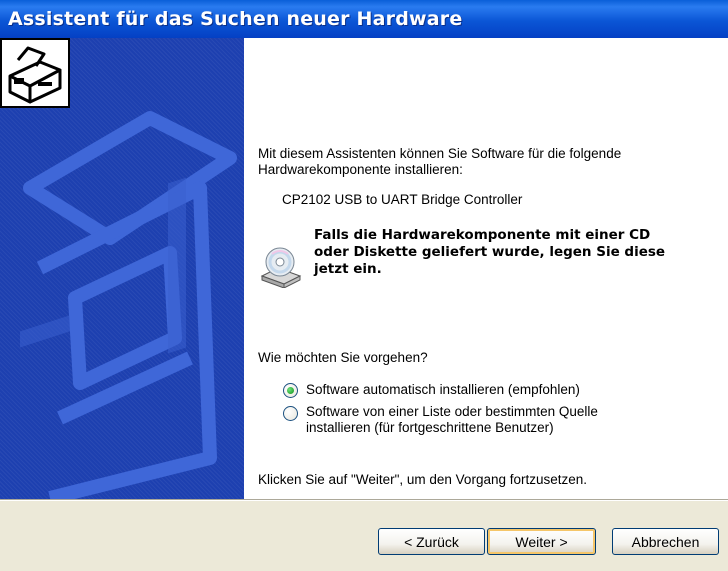 This screenshot has width=728, height=571. What do you see at coordinates (235, 19) in the screenshot?
I see `window-title: Assistent für das Suchen neuer Hardware` at bounding box center [235, 19].